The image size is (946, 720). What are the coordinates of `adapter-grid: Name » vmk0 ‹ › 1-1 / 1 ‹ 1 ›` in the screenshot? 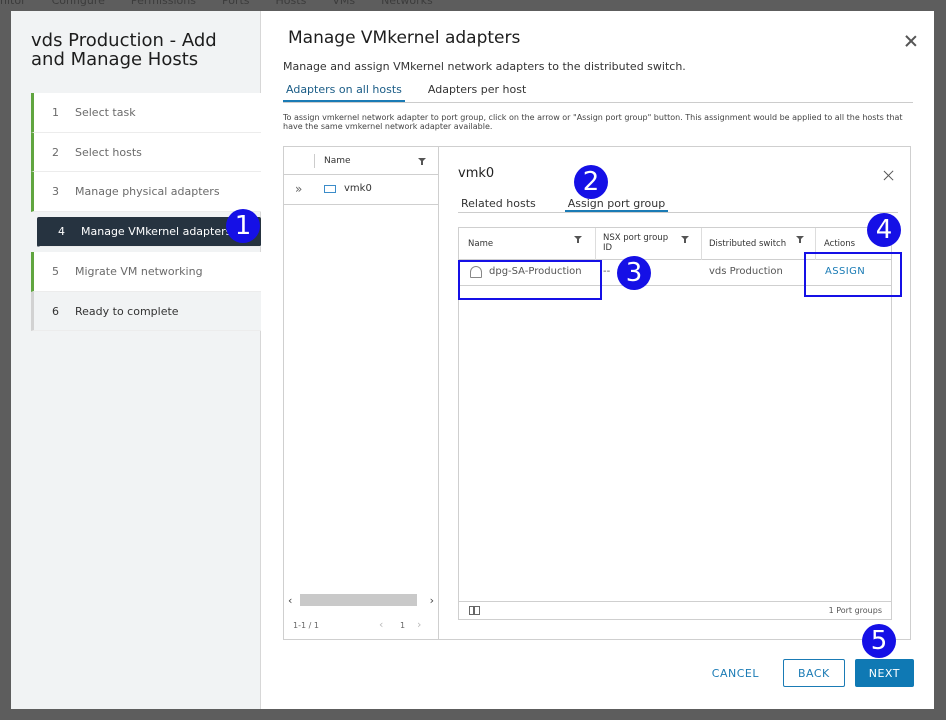 It's located at (361, 393).